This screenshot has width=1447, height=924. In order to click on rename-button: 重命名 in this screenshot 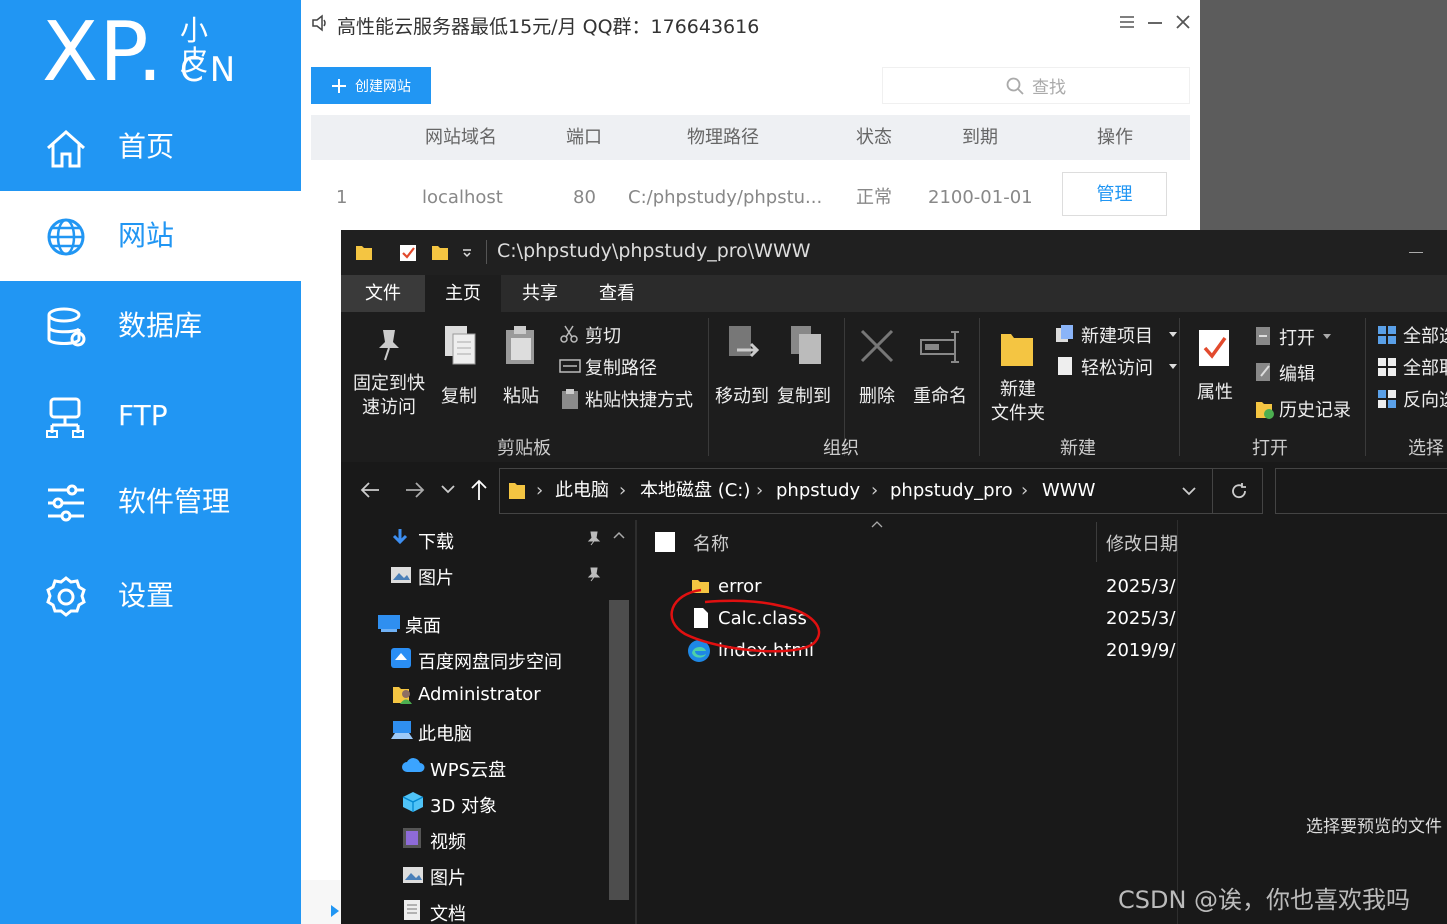, I will do `click(940, 375)`.